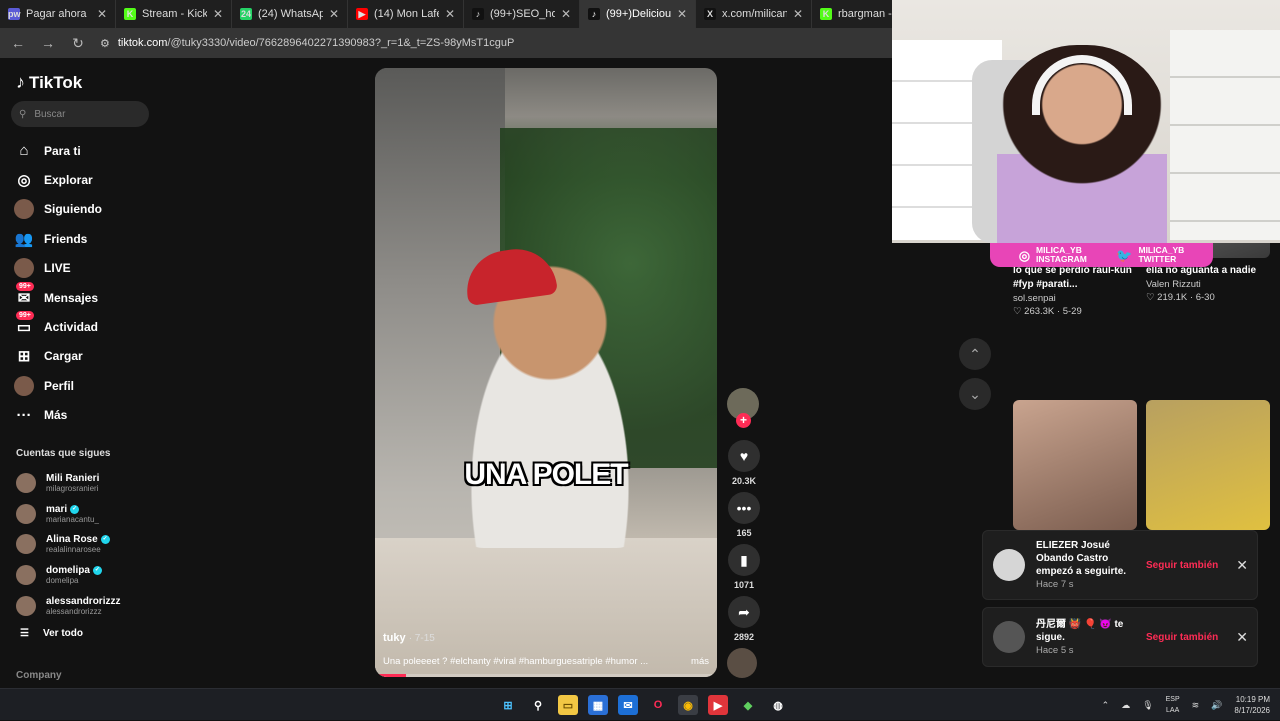 This screenshot has height=721, width=1280. I want to click on browser-tab: ▶ (14) Mon Laferte ✕, so click(406, 14).